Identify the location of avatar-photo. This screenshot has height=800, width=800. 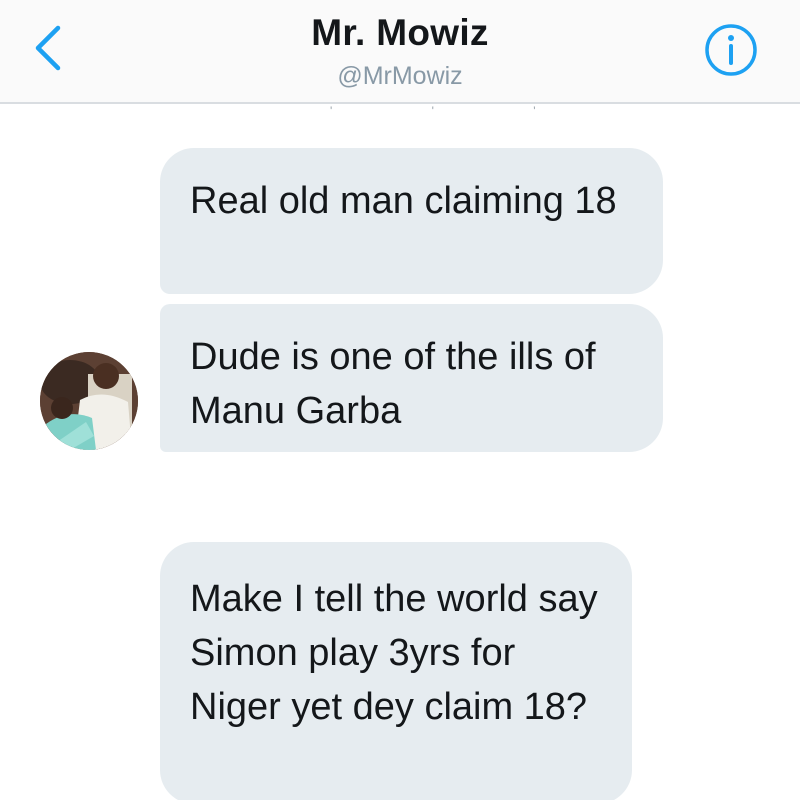
(89, 401).